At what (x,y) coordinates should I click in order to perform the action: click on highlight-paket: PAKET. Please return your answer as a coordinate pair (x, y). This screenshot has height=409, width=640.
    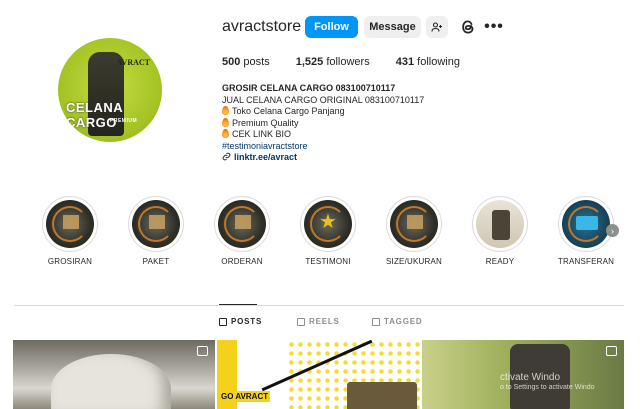
    Looking at the image, I should click on (156, 231).